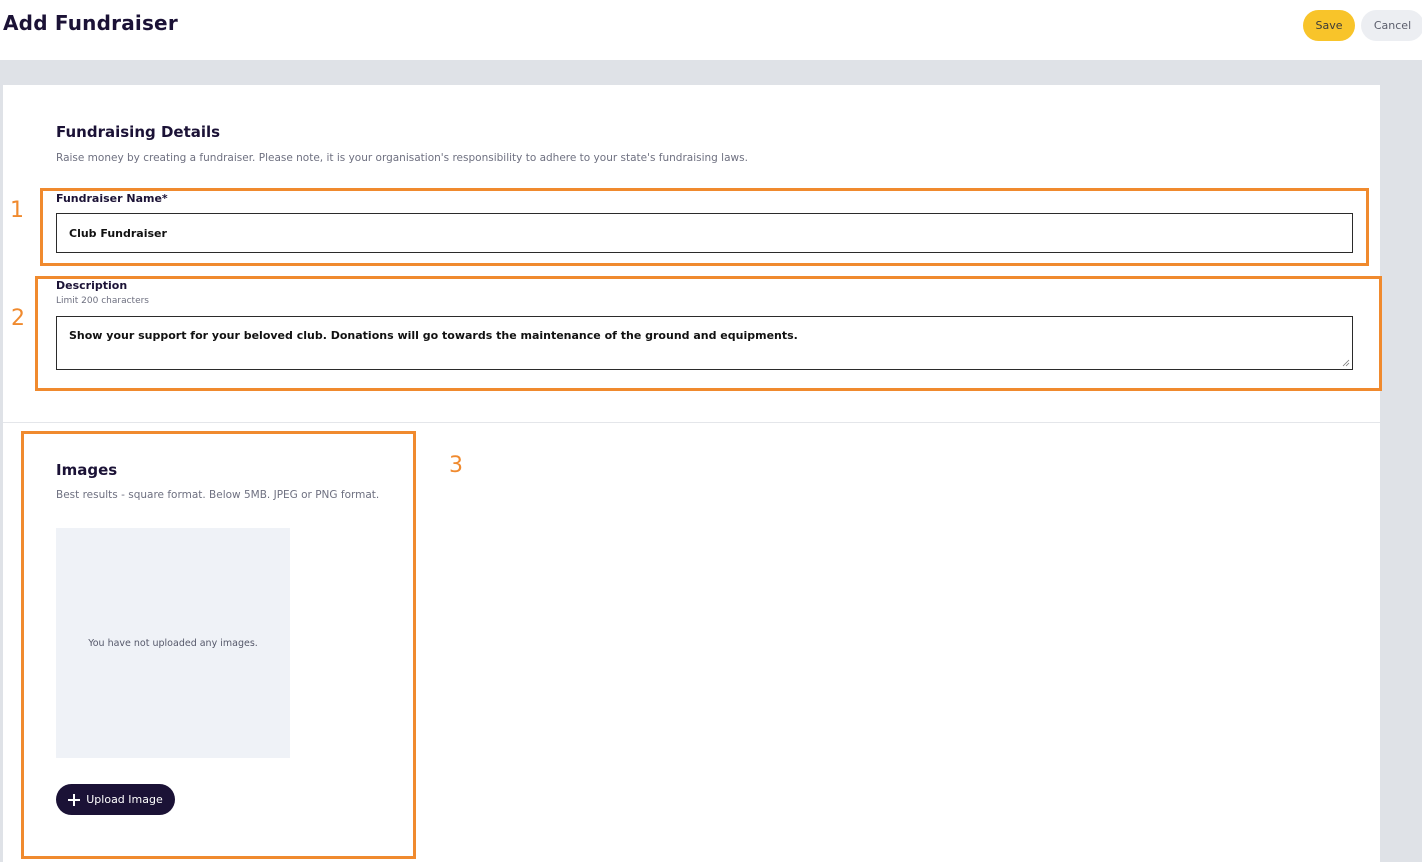  Describe the element at coordinates (1391, 25) in the screenshot. I see `cancel-button: Cancel` at that location.